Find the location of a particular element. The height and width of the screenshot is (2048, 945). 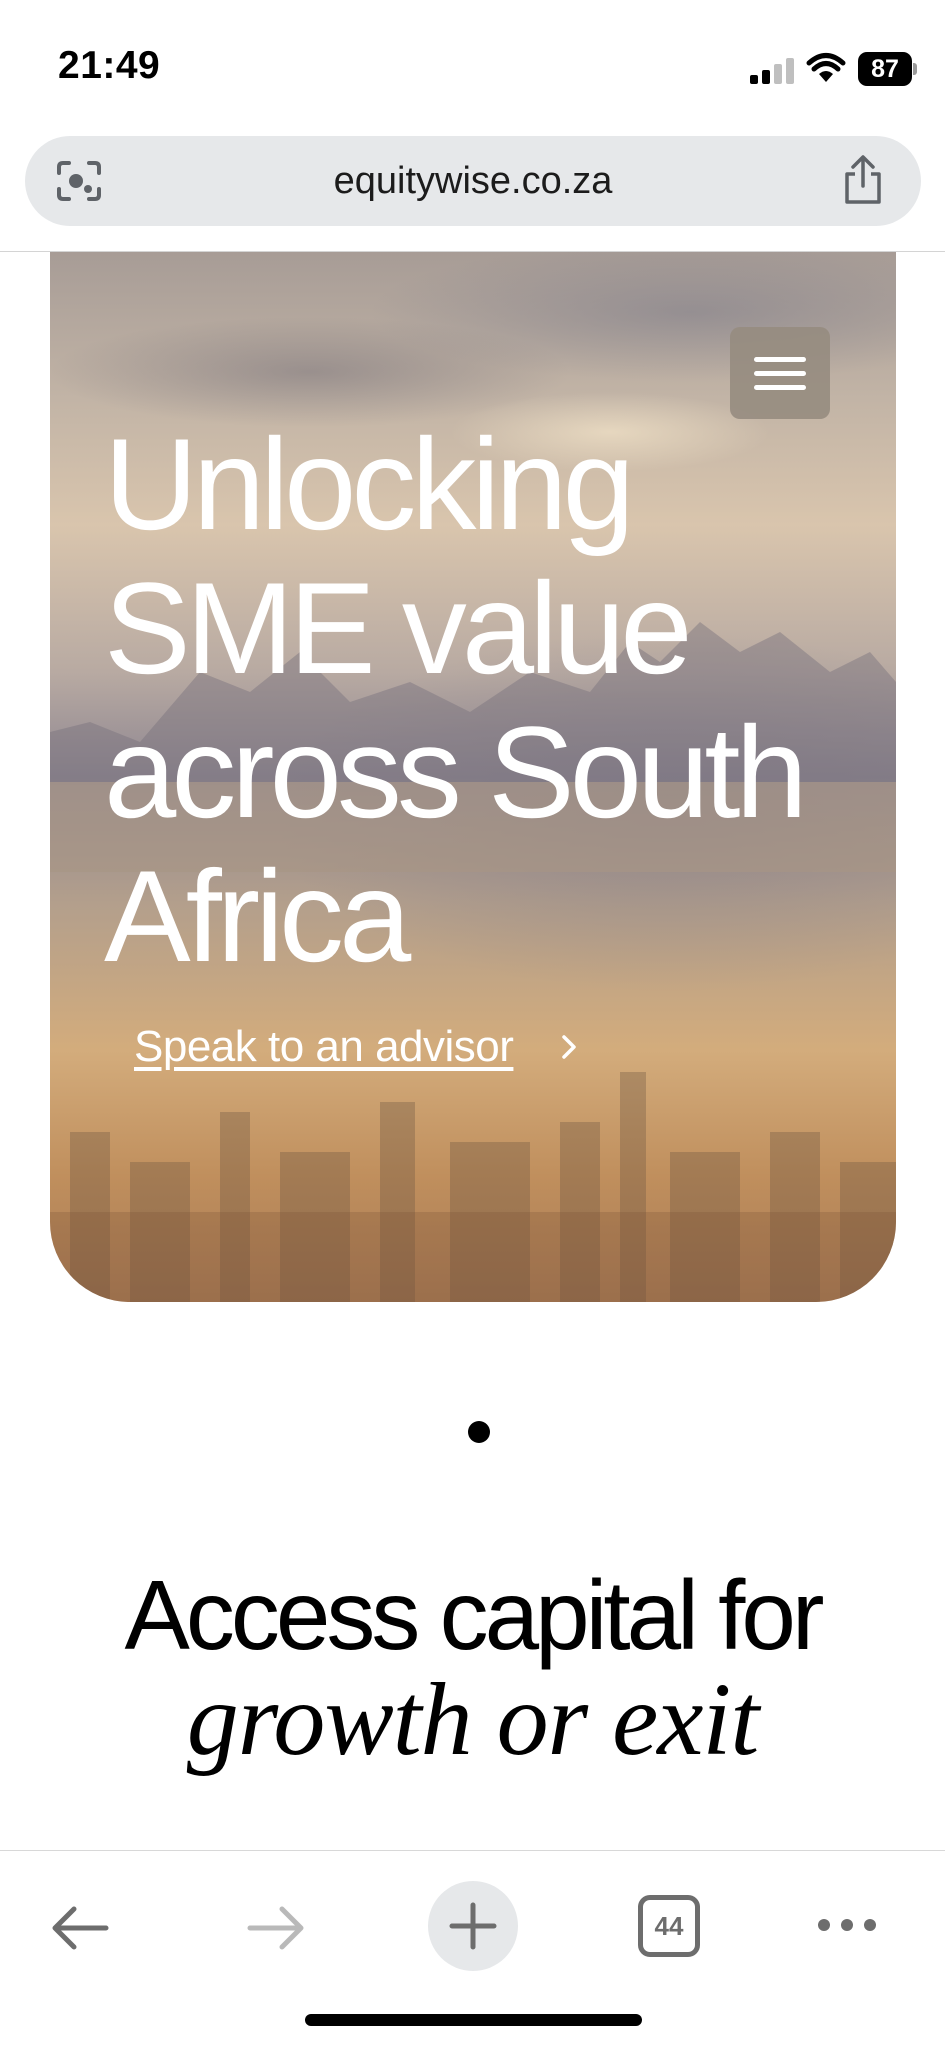

browser-toolbar: 44 is located at coordinates (472, 1949).